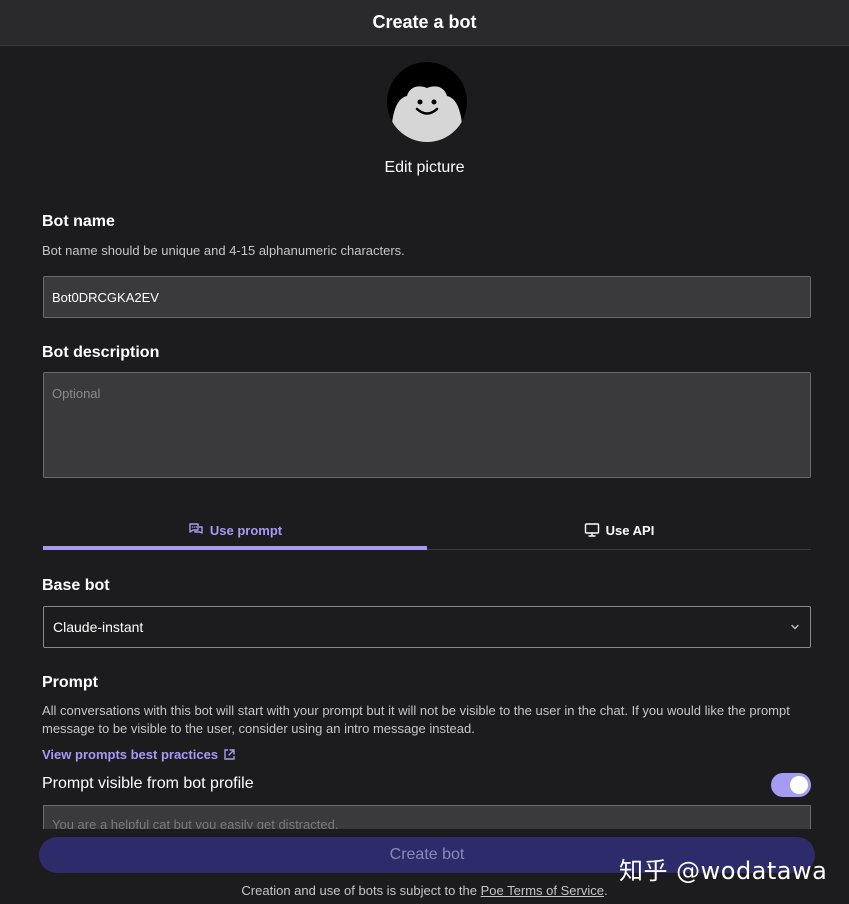  Describe the element at coordinates (424, 168) in the screenshot. I see `edit-picture-link: Edit picture` at that location.